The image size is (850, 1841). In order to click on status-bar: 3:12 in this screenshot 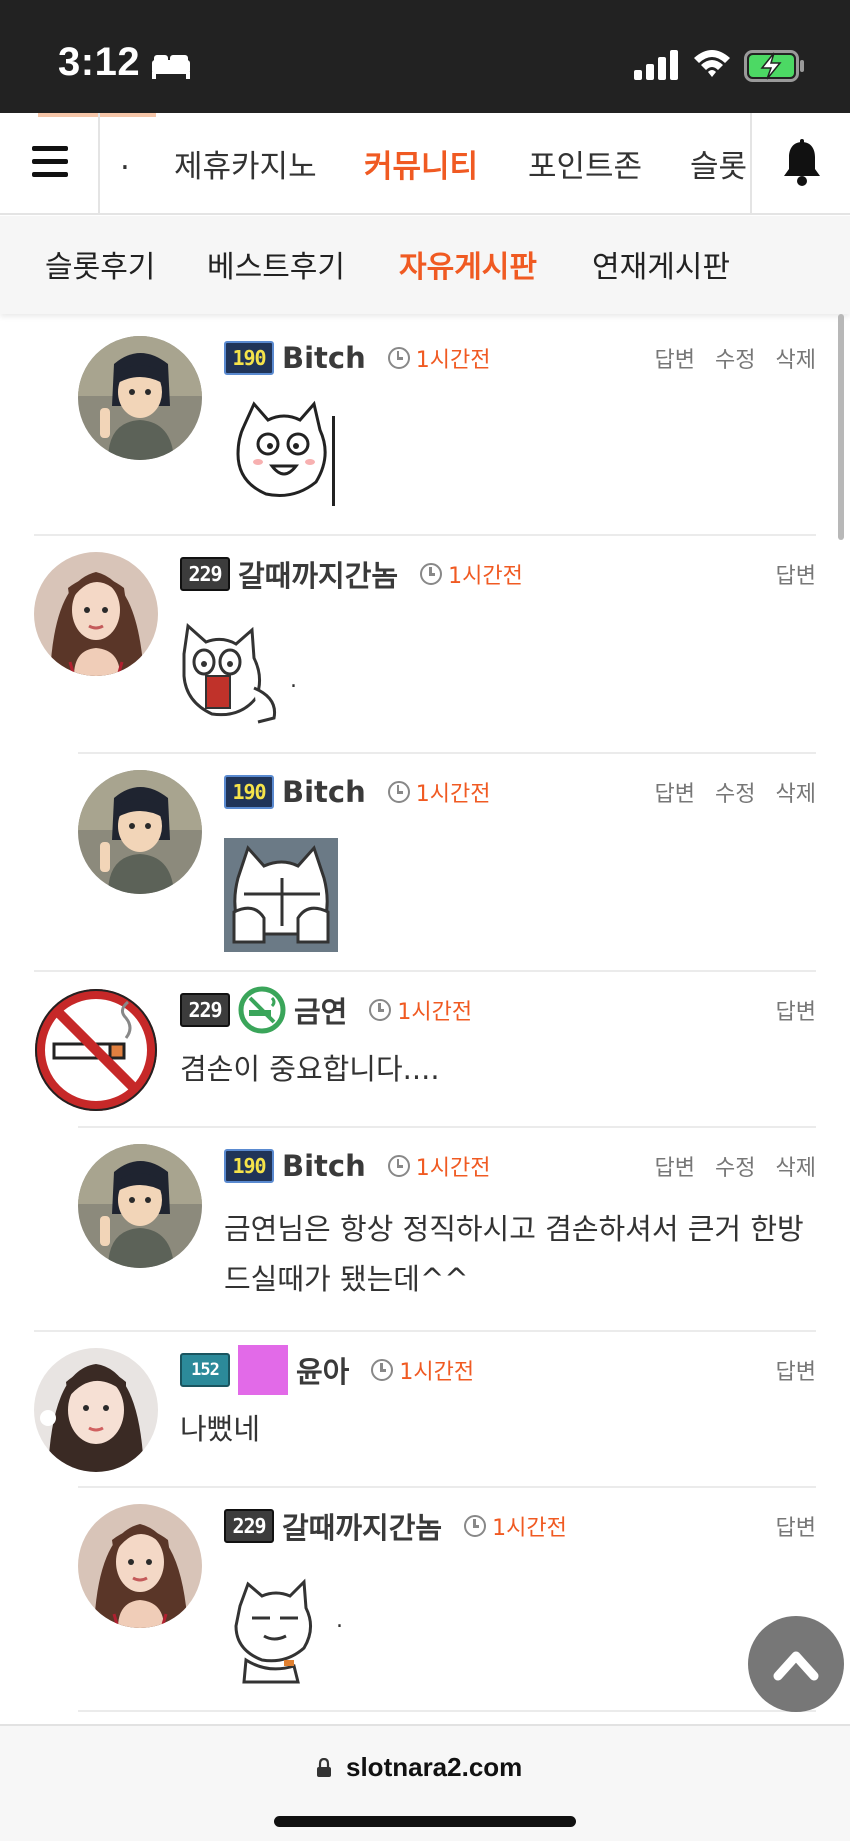, I will do `click(425, 56)`.